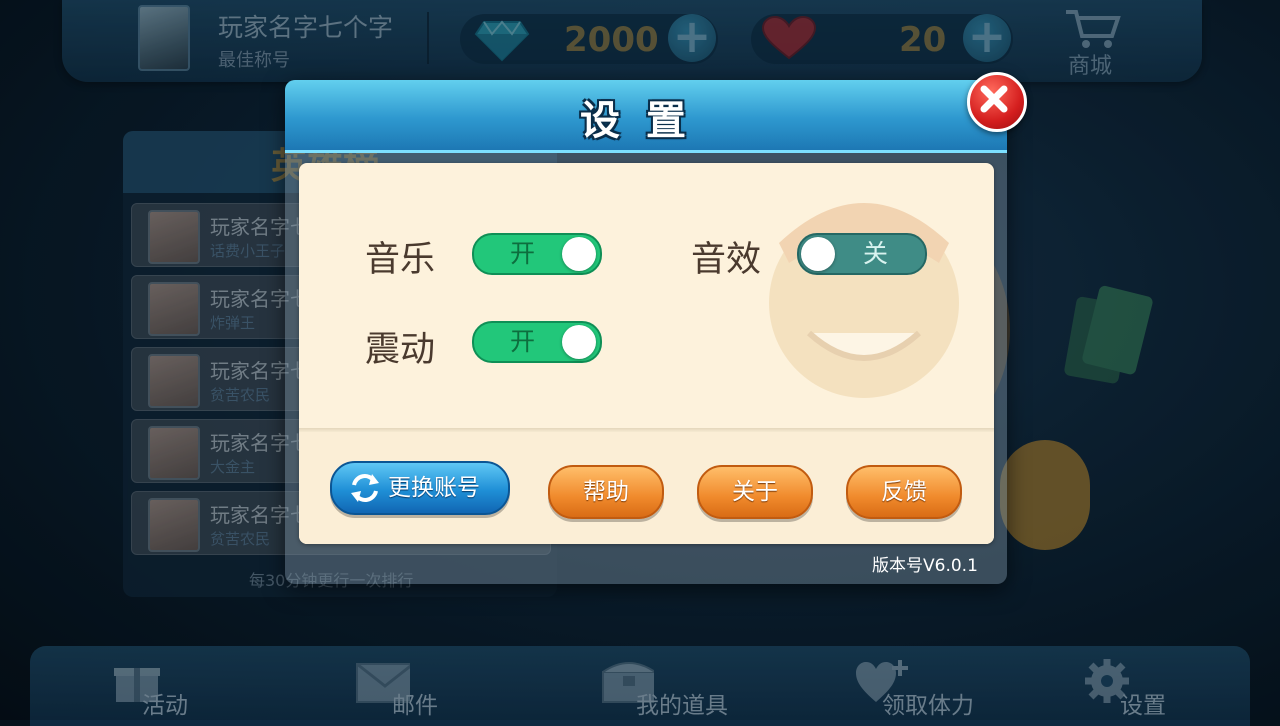  I want to click on about-label: 关于, so click(755, 492).